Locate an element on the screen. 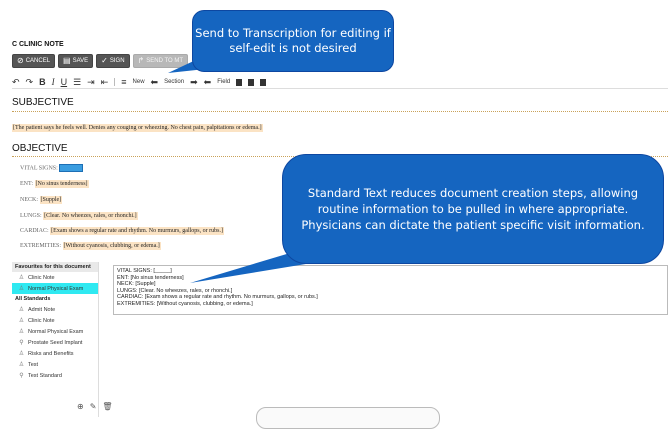  field-value: [Supple] is located at coordinates (51, 200).